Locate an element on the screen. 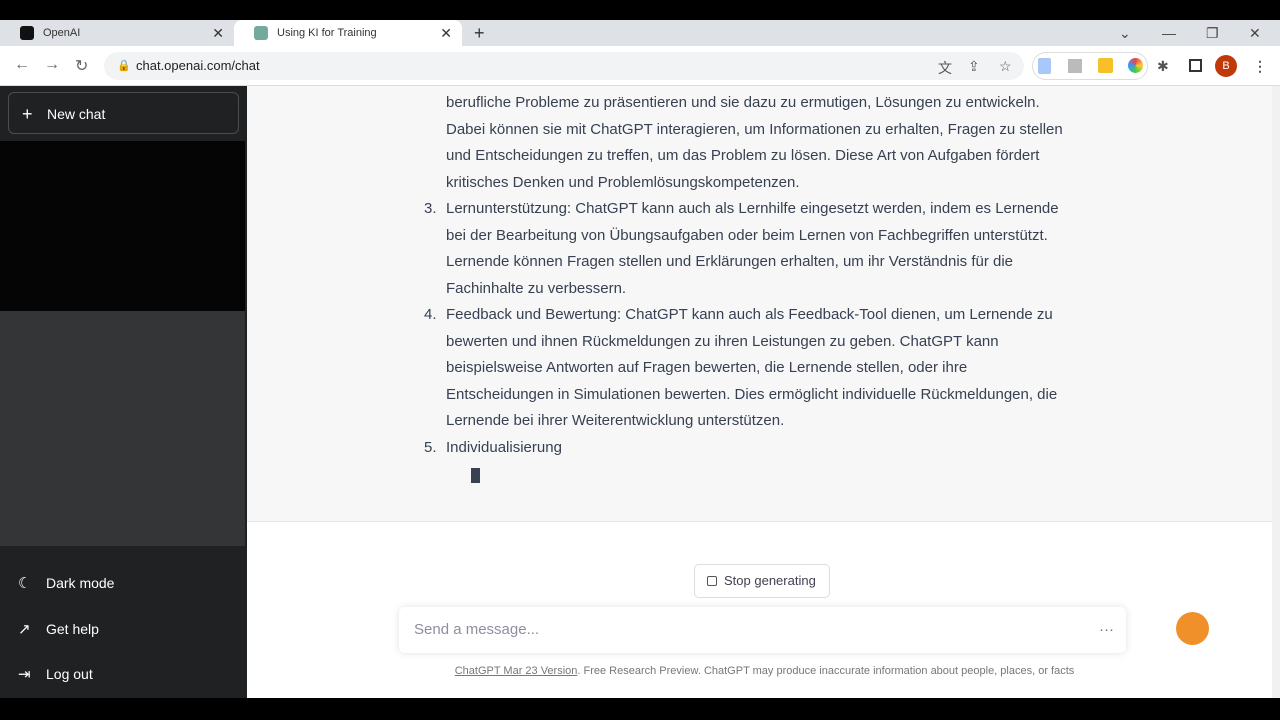 Image resolution: width=1280 pixels, height=720 pixels. log-out-button: ⇥ Log out is located at coordinates (55, 674).